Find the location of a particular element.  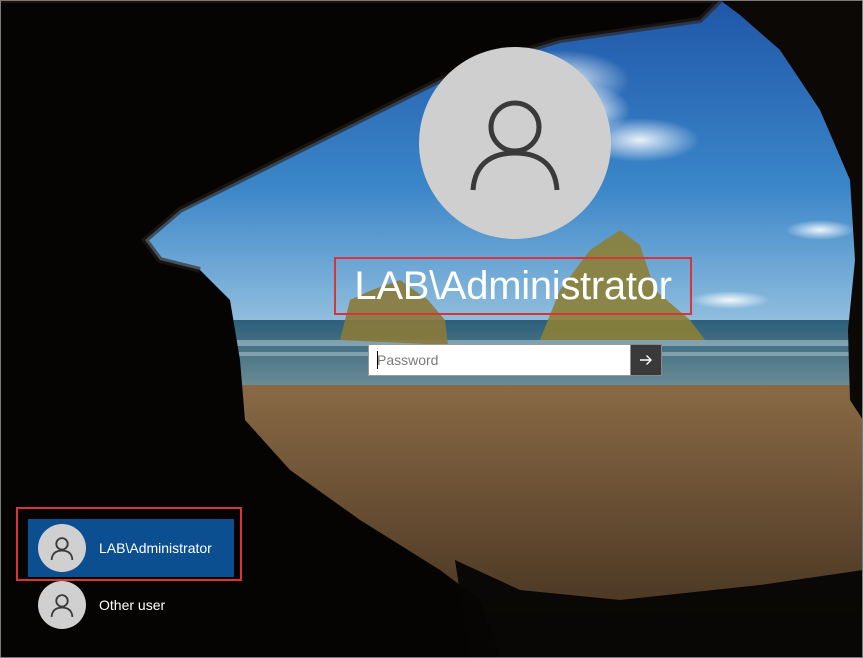

user-list-item-administrator: LAB\Administrator is located at coordinates (131, 548).